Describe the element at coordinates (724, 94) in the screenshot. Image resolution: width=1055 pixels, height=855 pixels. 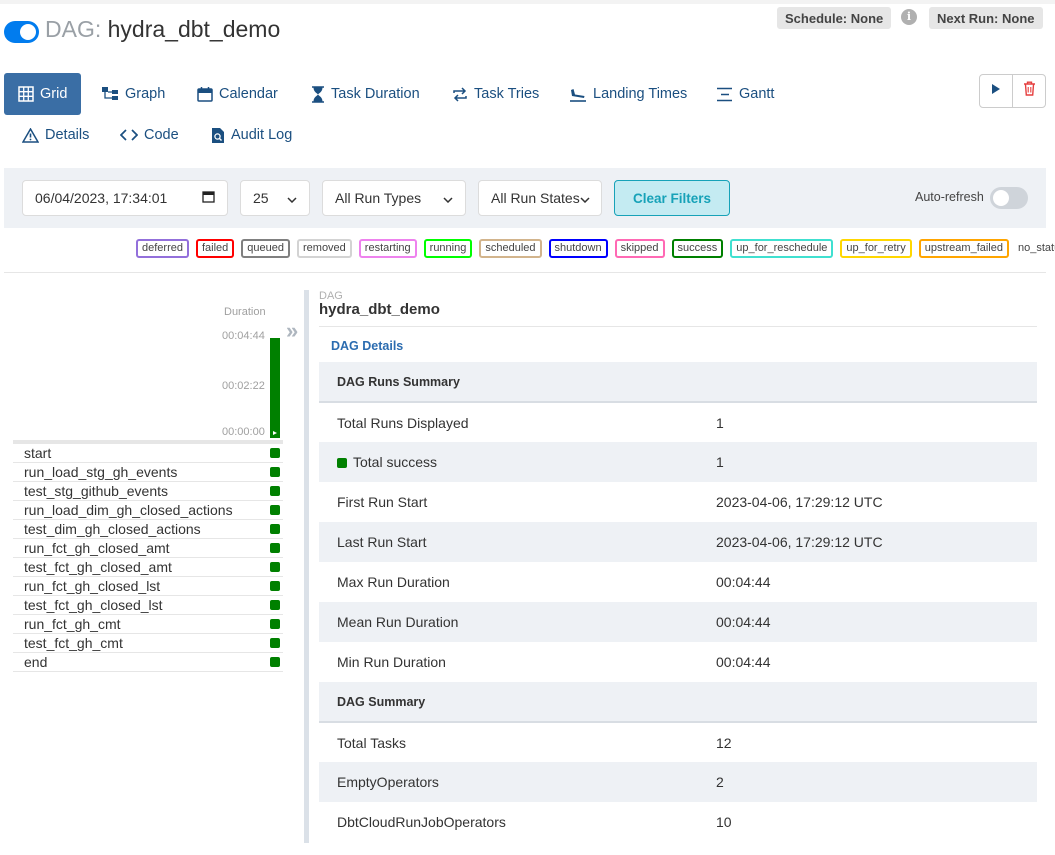
I see `gantt-icon` at that location.